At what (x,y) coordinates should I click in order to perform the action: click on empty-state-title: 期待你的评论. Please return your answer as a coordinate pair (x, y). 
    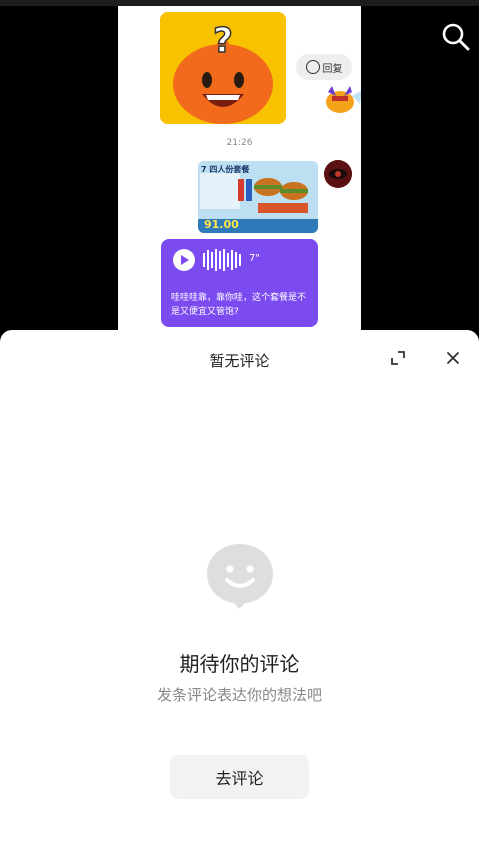
    Looking at the image, I should click on (239, 664).